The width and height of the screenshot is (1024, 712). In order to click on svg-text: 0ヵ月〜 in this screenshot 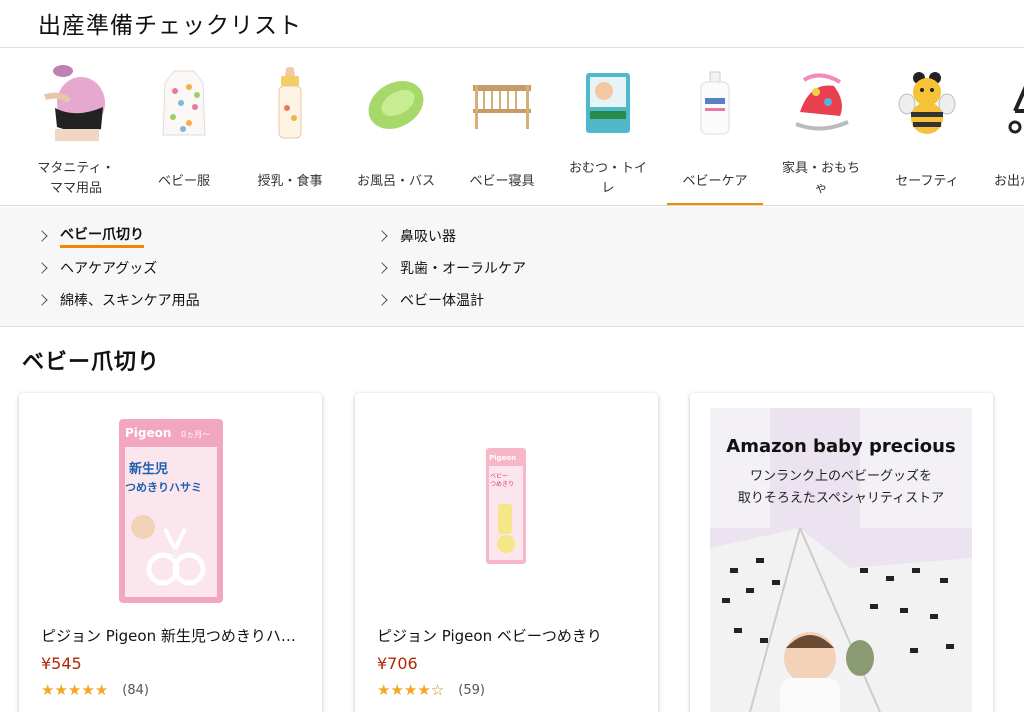, I will do `click(195, 434)`.